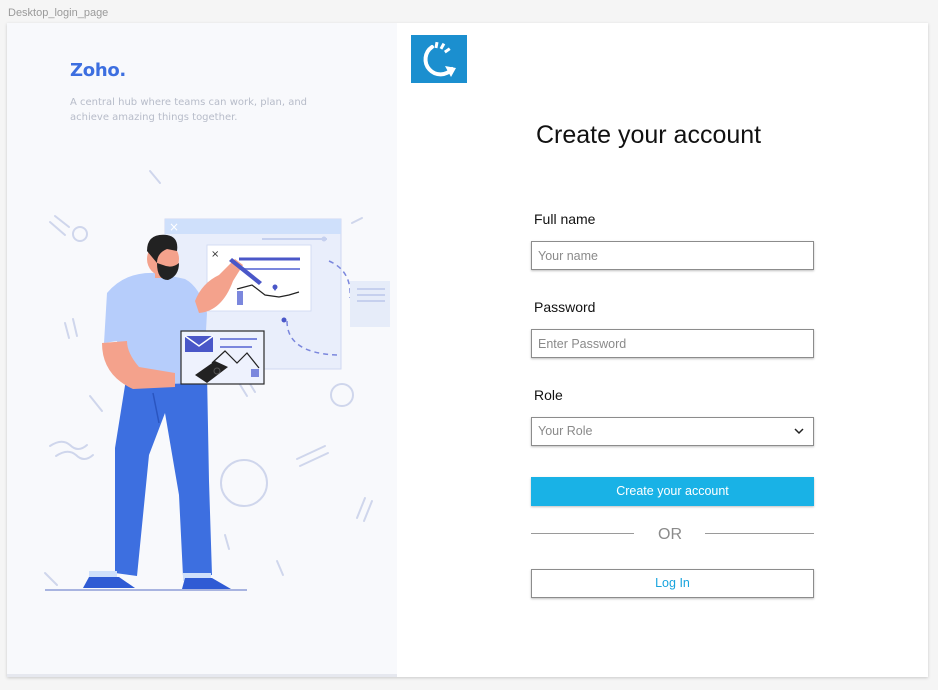  Describe the element at coordinates (565, 307) in the screenshot. I see `password-label: Password` at that location.